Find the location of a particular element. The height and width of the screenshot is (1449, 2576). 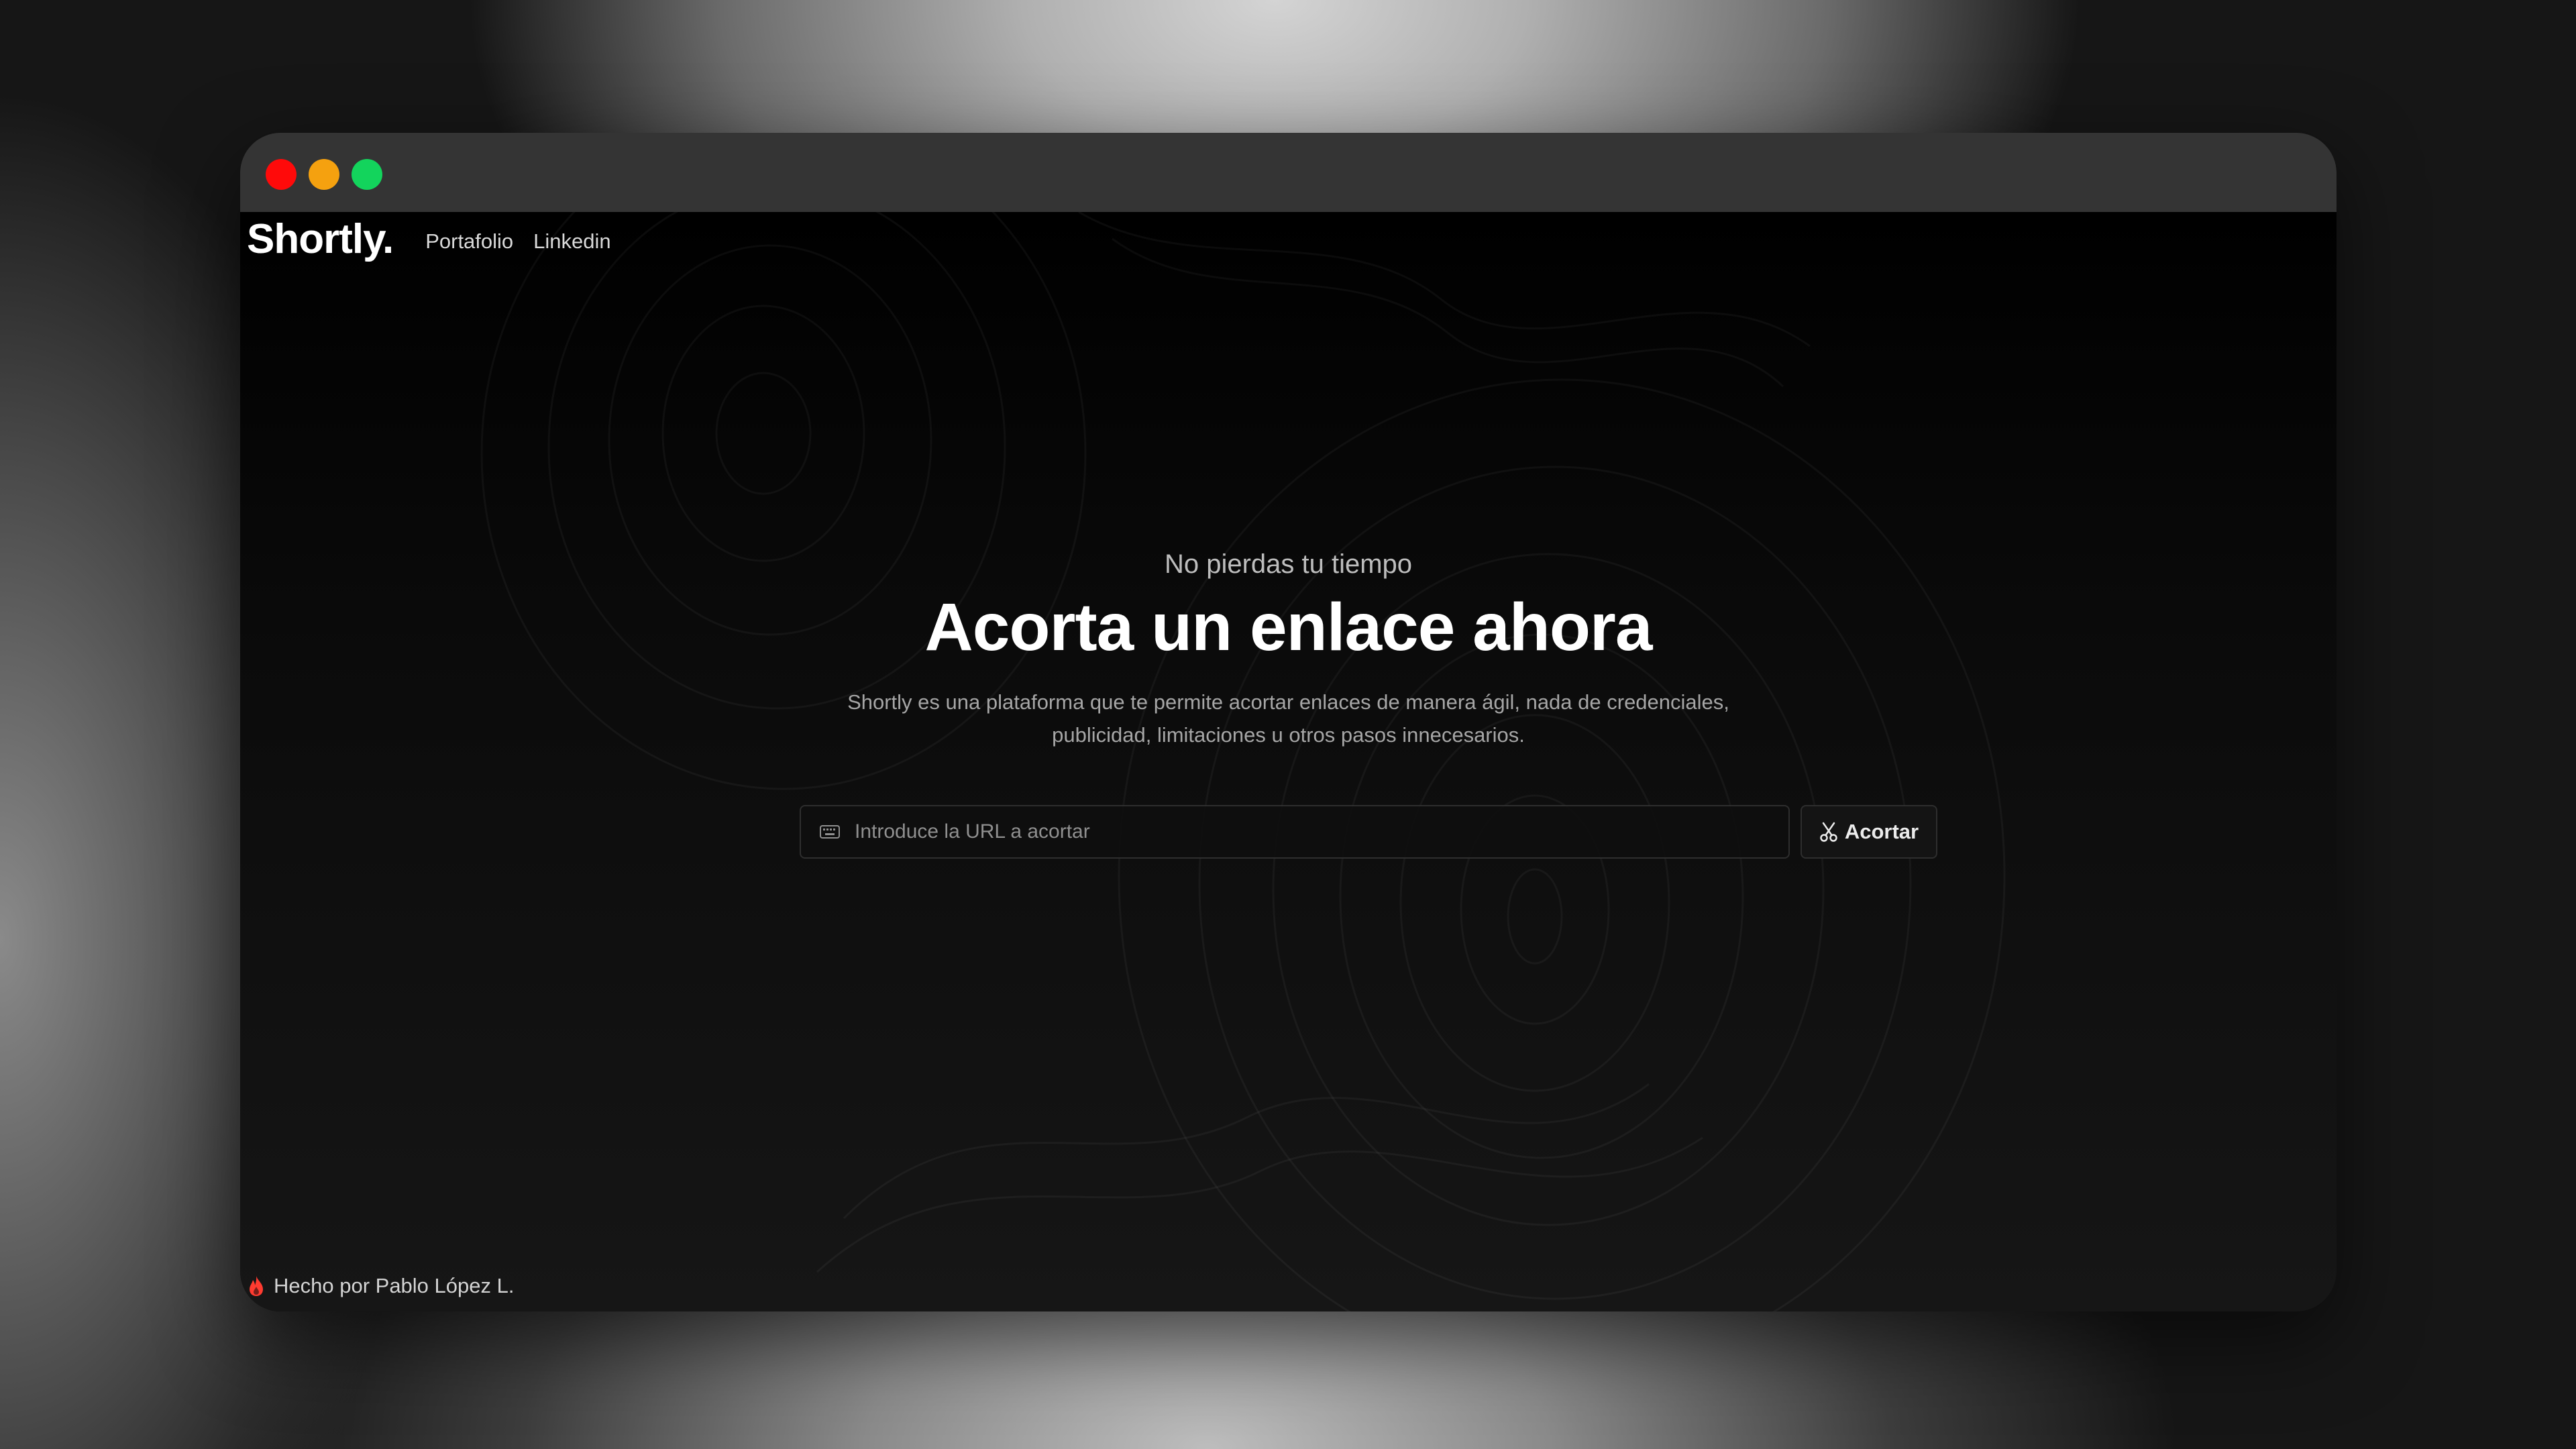

close-window-button is located at coordinates (281, 174).